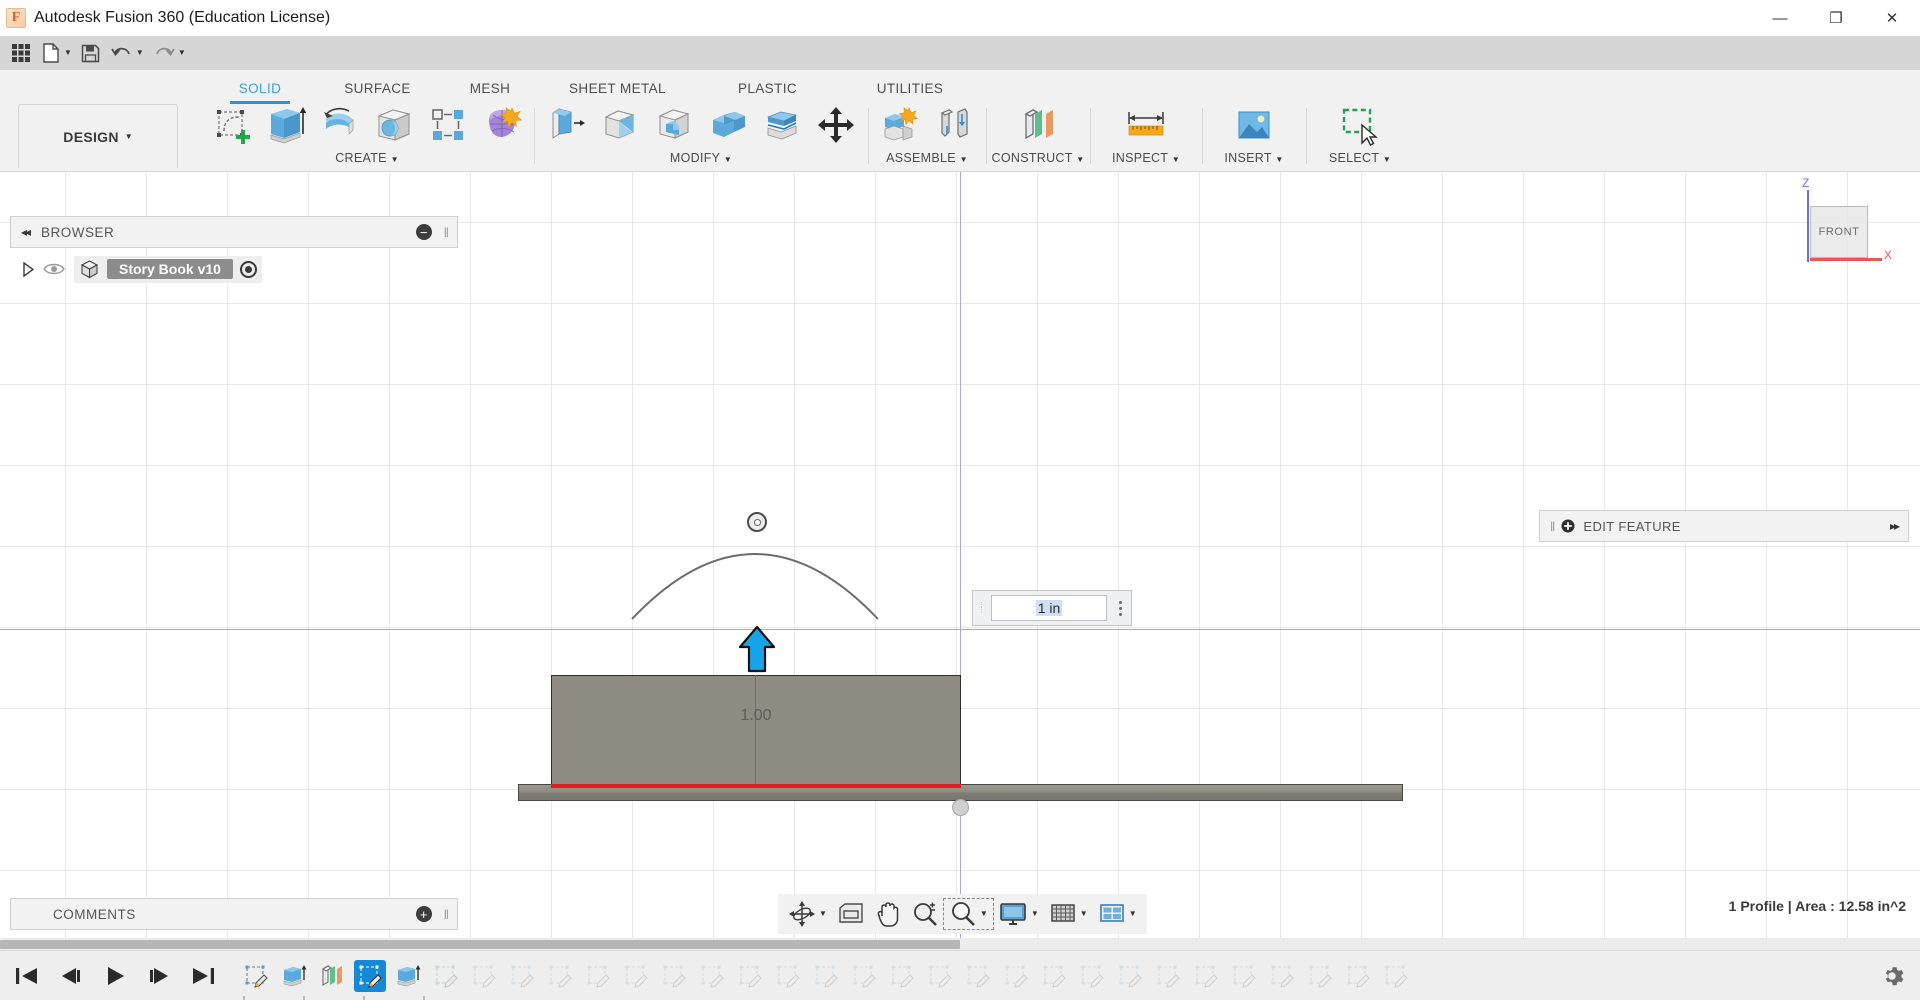 The image size is (1920, 1000). What do you see at coordinates (888, 914) in the screenshot?
I see `pan-icon` at bounding box center [888, 914].